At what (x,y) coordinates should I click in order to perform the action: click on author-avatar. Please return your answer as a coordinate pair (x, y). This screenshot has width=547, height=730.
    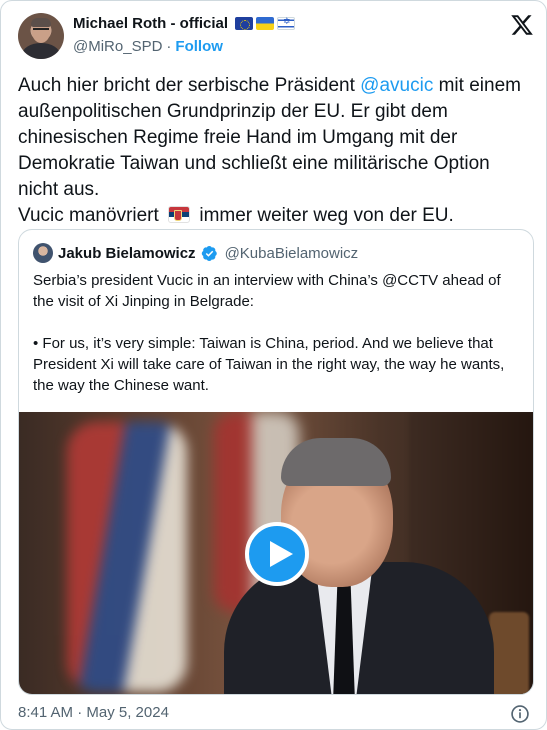
    Looking at the image, I should click on (41, 36).